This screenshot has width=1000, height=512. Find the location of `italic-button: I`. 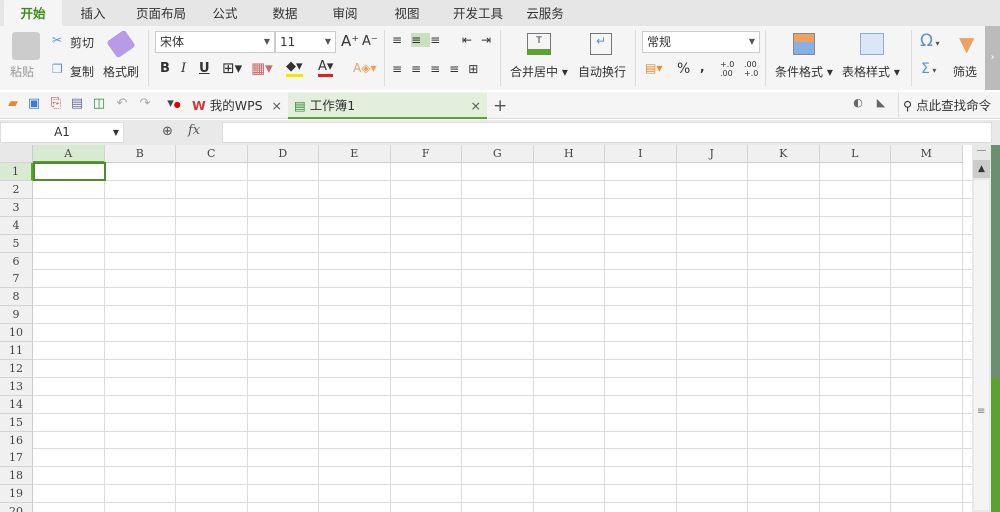

italic-button: I is located at coordinates (183, 68).